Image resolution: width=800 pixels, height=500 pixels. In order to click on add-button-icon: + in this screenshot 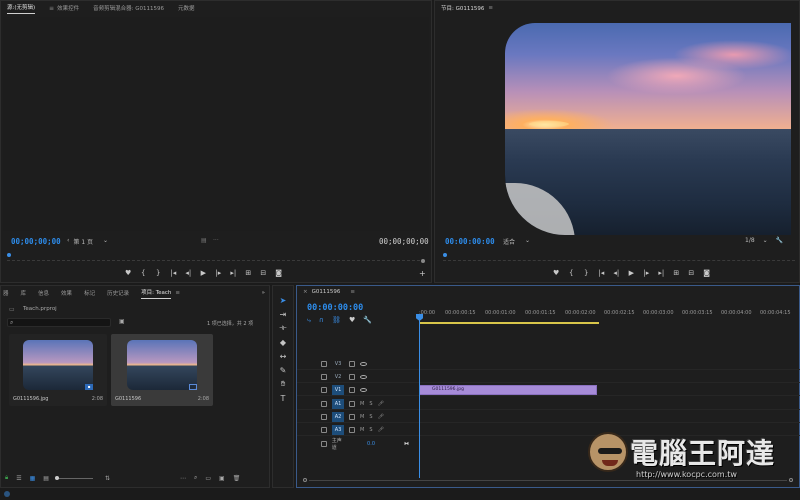, I will do `click(422, 273)`.